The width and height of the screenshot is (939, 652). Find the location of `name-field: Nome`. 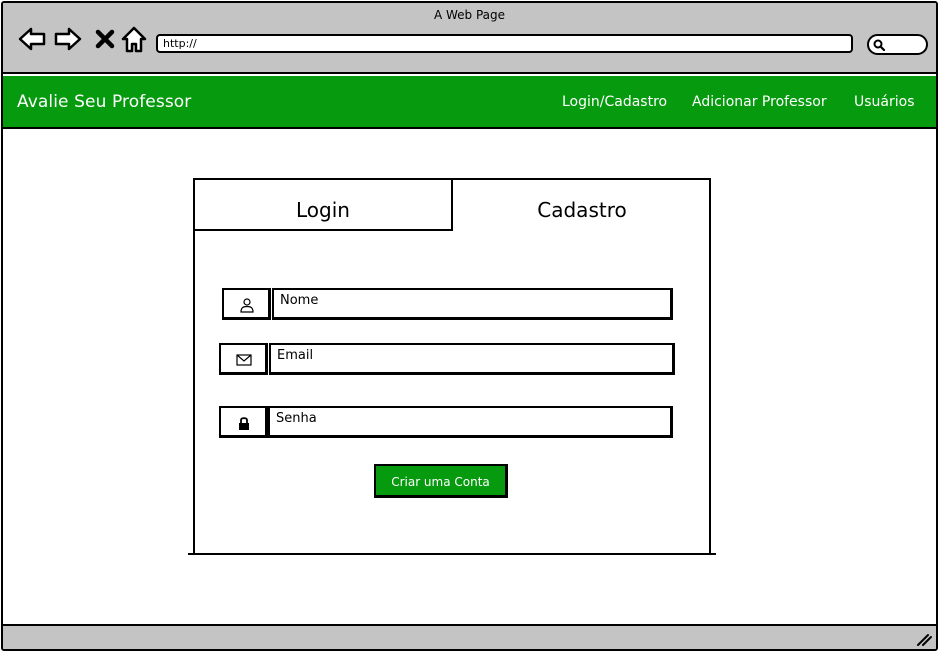

name-field: Nome is located at coordinates (472, 304).